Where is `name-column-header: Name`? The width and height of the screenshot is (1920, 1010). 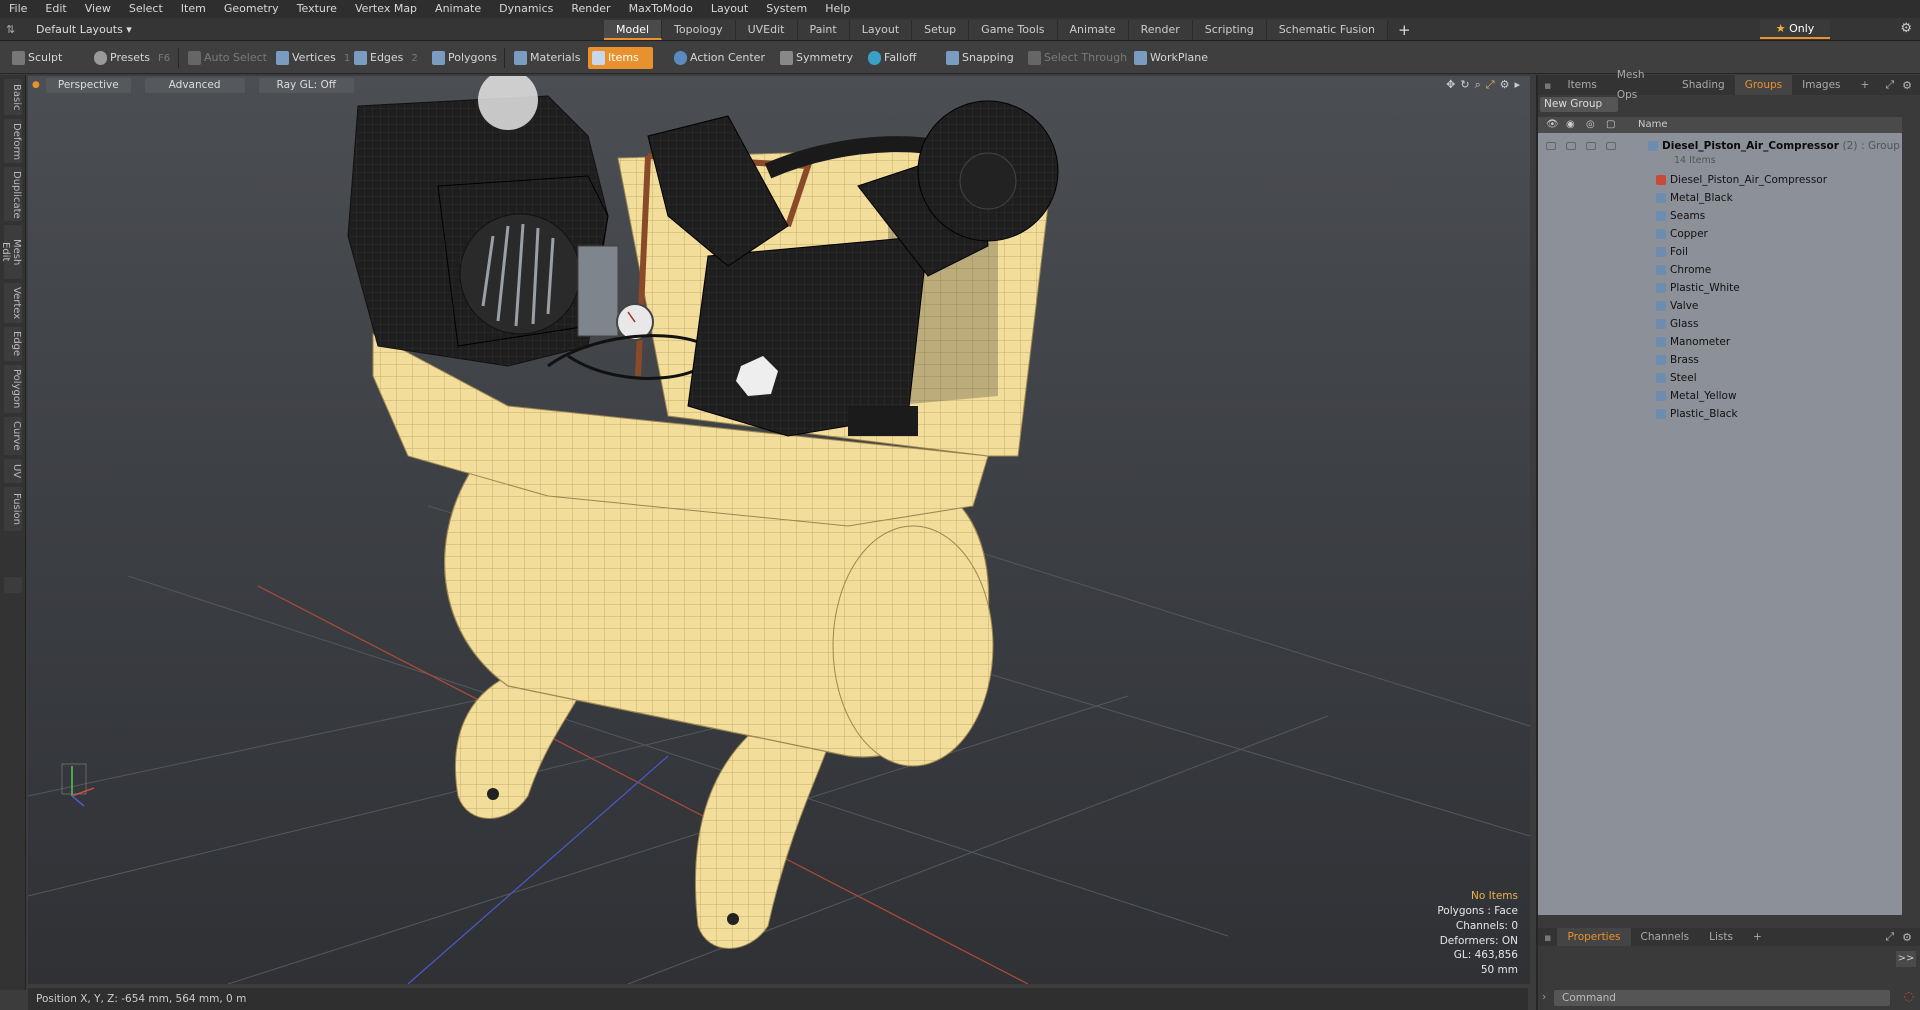
name-column-header: Name is located at coordinates (1653, 125).